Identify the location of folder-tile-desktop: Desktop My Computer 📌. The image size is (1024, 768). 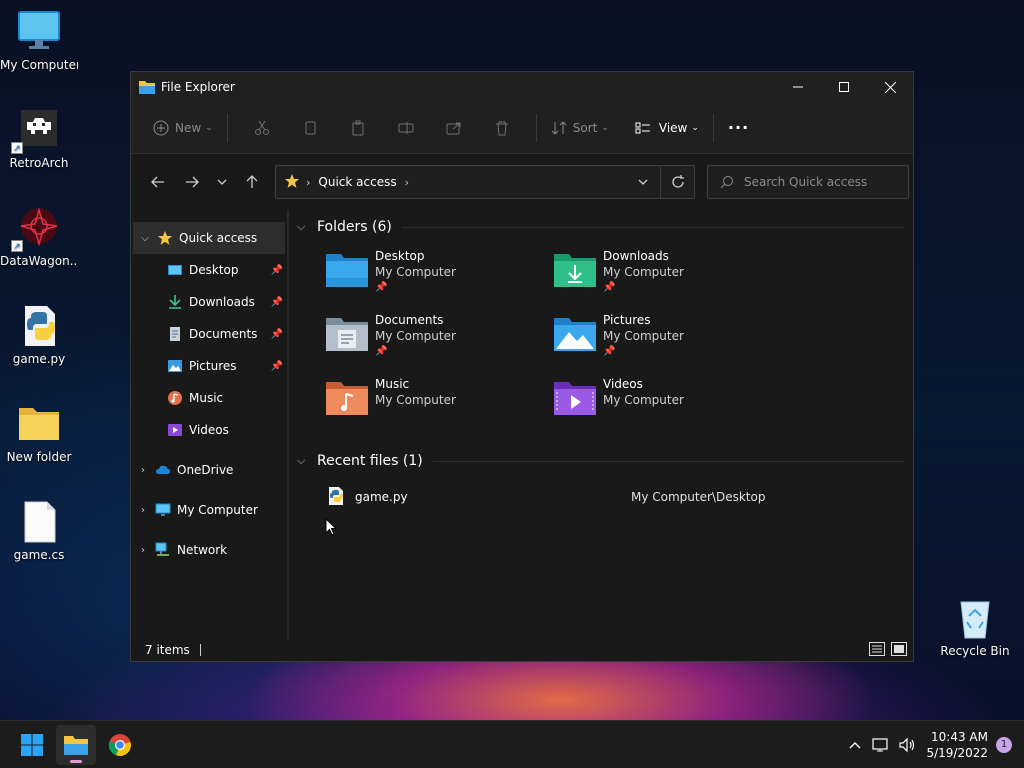
(439, 276).